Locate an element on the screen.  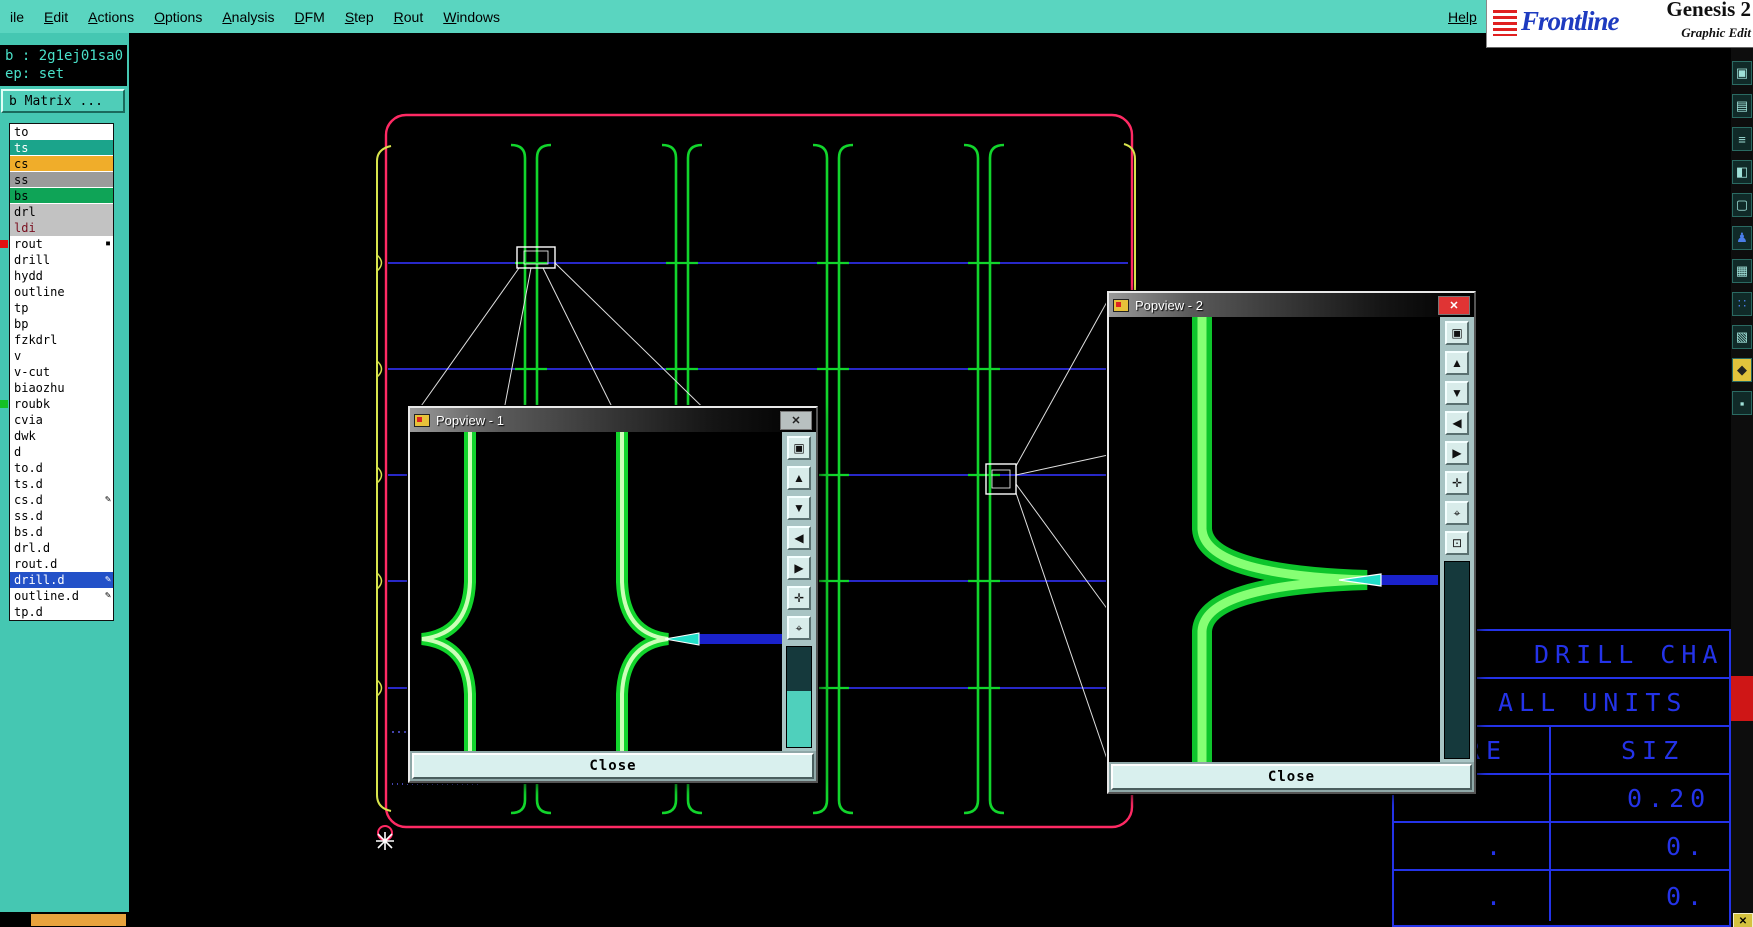
signal-line is located at coordinates (740, 639).